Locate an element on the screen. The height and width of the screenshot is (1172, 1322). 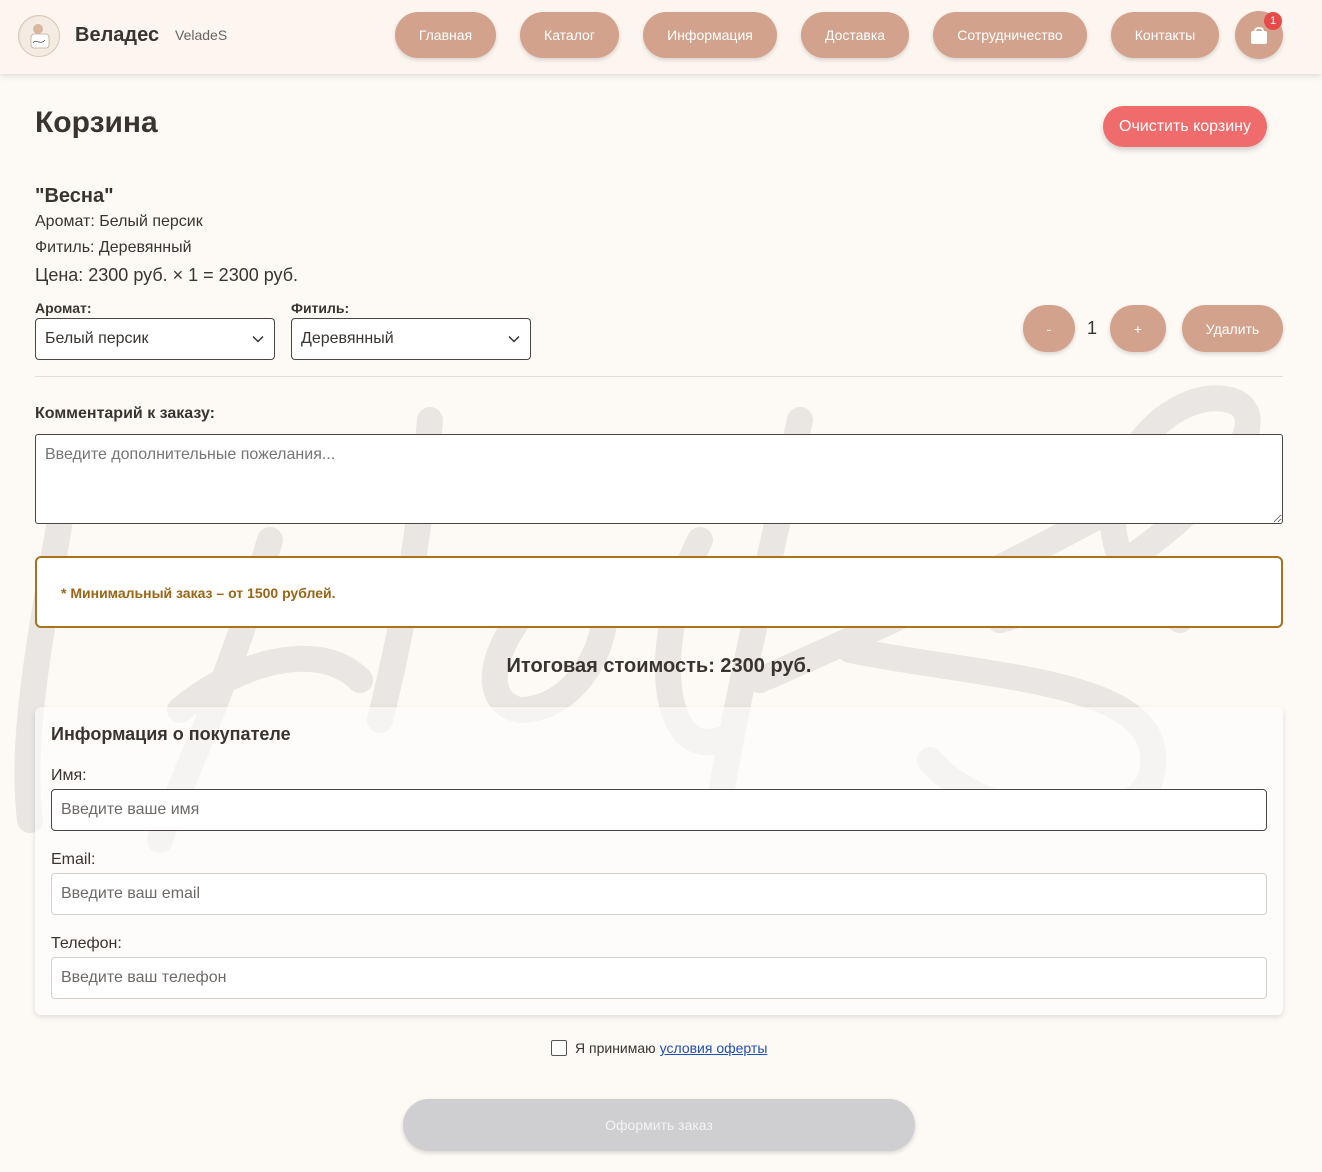
offer-acceptance: Я принимаю условия оферты is located at coordinates (659, 1048).